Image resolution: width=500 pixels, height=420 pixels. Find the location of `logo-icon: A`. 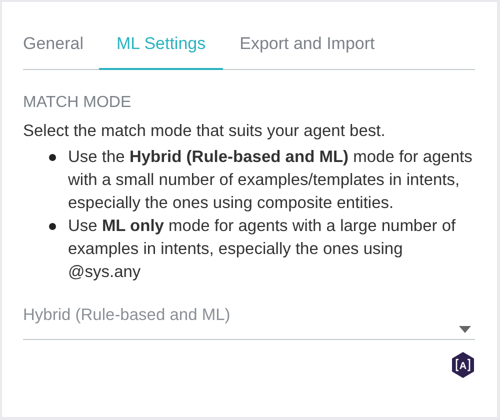

logo-icon: A is located at coordinates (463, 365).